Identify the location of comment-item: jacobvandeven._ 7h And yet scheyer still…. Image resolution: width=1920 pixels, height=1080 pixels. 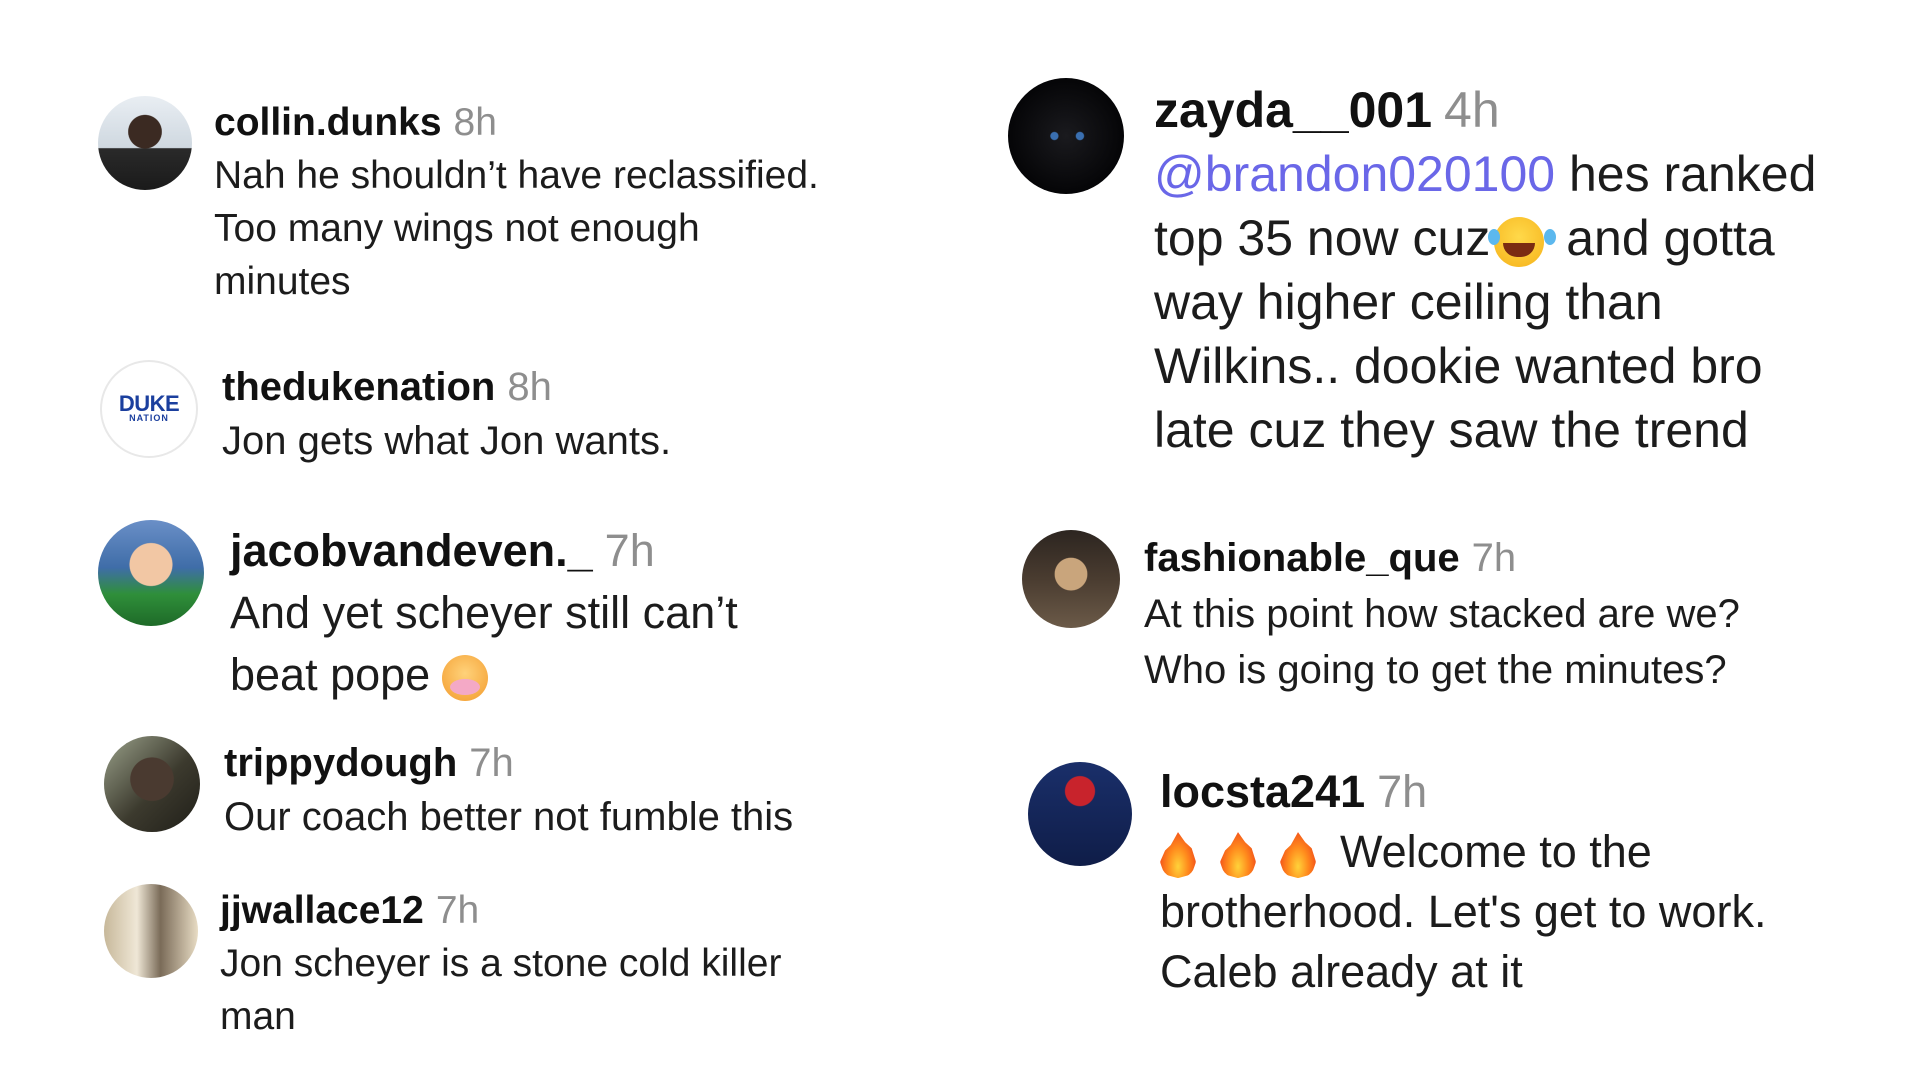
(418, 613).